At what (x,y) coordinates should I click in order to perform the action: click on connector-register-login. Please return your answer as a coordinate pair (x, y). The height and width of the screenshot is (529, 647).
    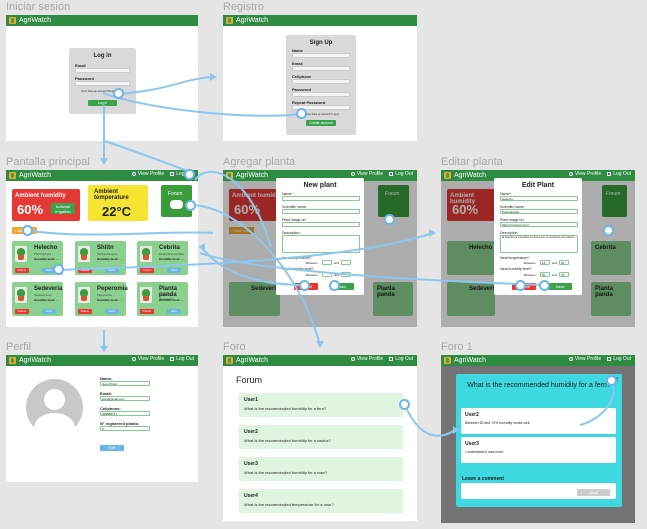
    Looking at the image, I should click on (202, 104).